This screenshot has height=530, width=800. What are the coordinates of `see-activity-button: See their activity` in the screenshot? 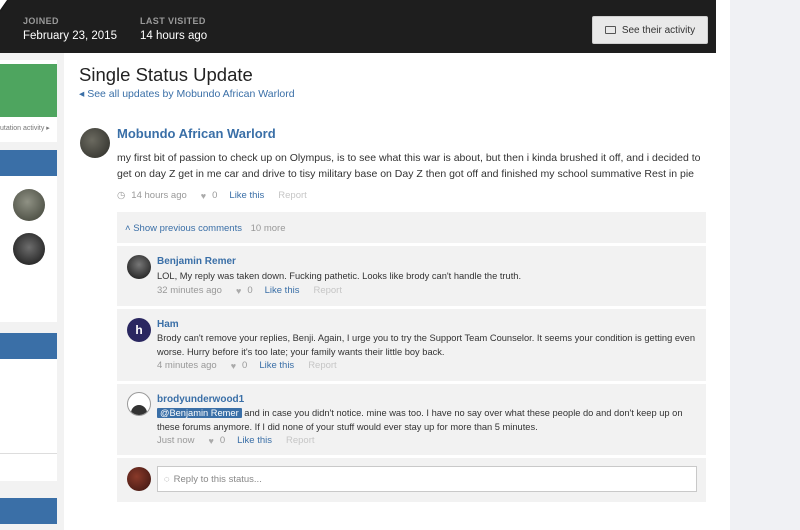 It's located at (650, 30).